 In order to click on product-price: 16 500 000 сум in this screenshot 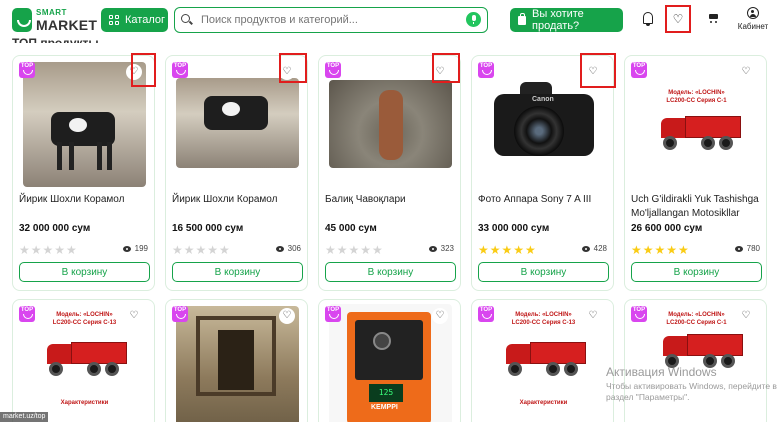, I will do `click(208, 228)`.